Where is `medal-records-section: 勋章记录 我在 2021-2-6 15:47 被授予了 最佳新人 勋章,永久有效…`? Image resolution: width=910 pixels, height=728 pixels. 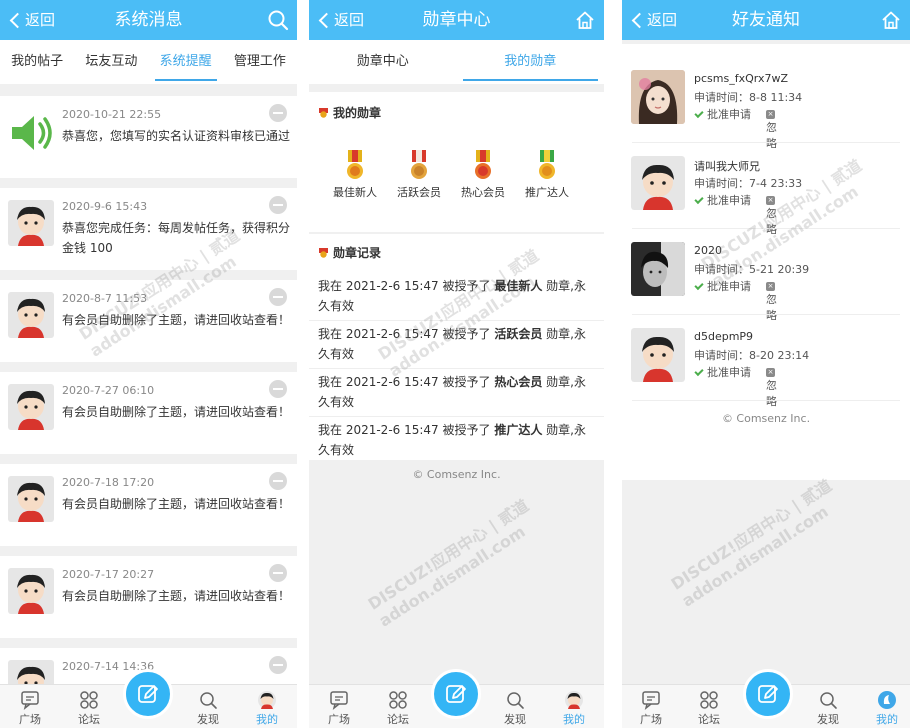
medal-records-section: 勋章记录 我在 2021-2-6 15:47 被授予了 最佳新人 勋章,永久有效… is located at coordinates (456, 347).